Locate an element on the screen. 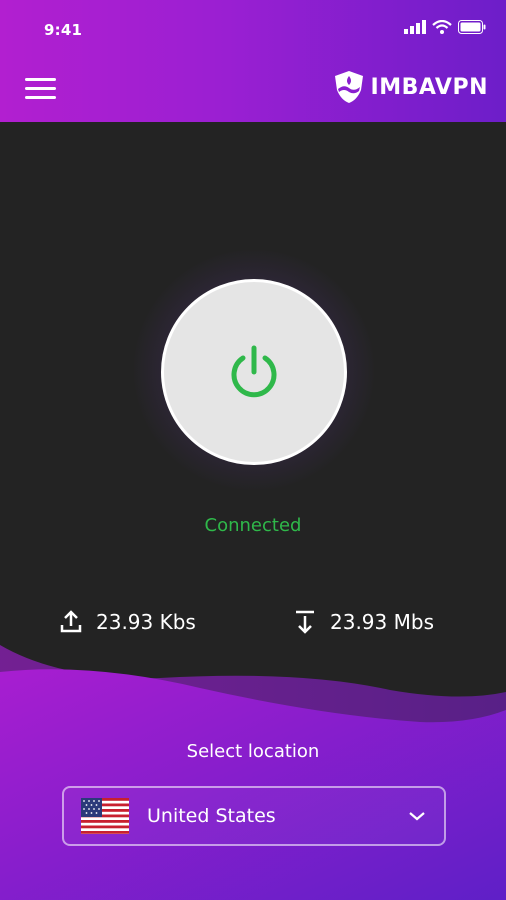 This screenshot has height=900, width=506. upload-icon is located at coordinates (71, 621).